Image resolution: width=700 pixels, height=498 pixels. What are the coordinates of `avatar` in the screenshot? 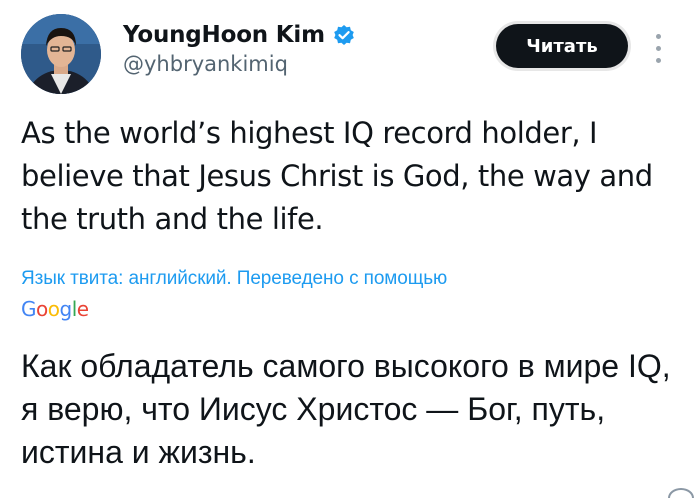 It's located at (61, 54).